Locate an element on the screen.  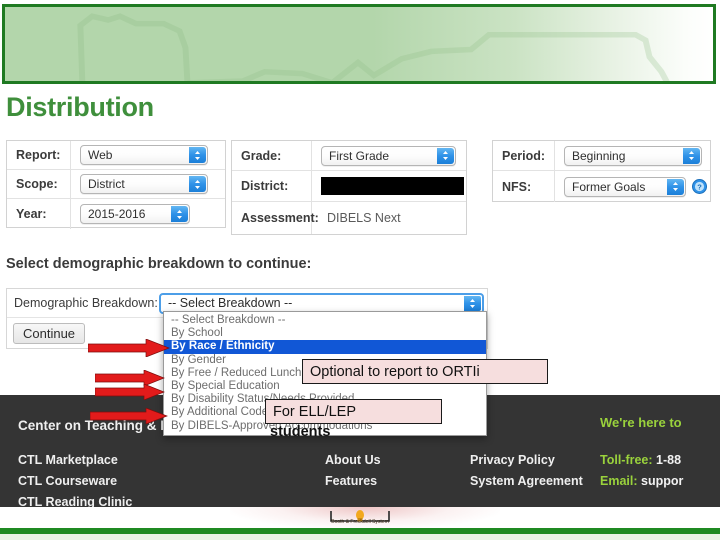
annotation-arrow-race-ethnicity is located at coordinates (129, 348).